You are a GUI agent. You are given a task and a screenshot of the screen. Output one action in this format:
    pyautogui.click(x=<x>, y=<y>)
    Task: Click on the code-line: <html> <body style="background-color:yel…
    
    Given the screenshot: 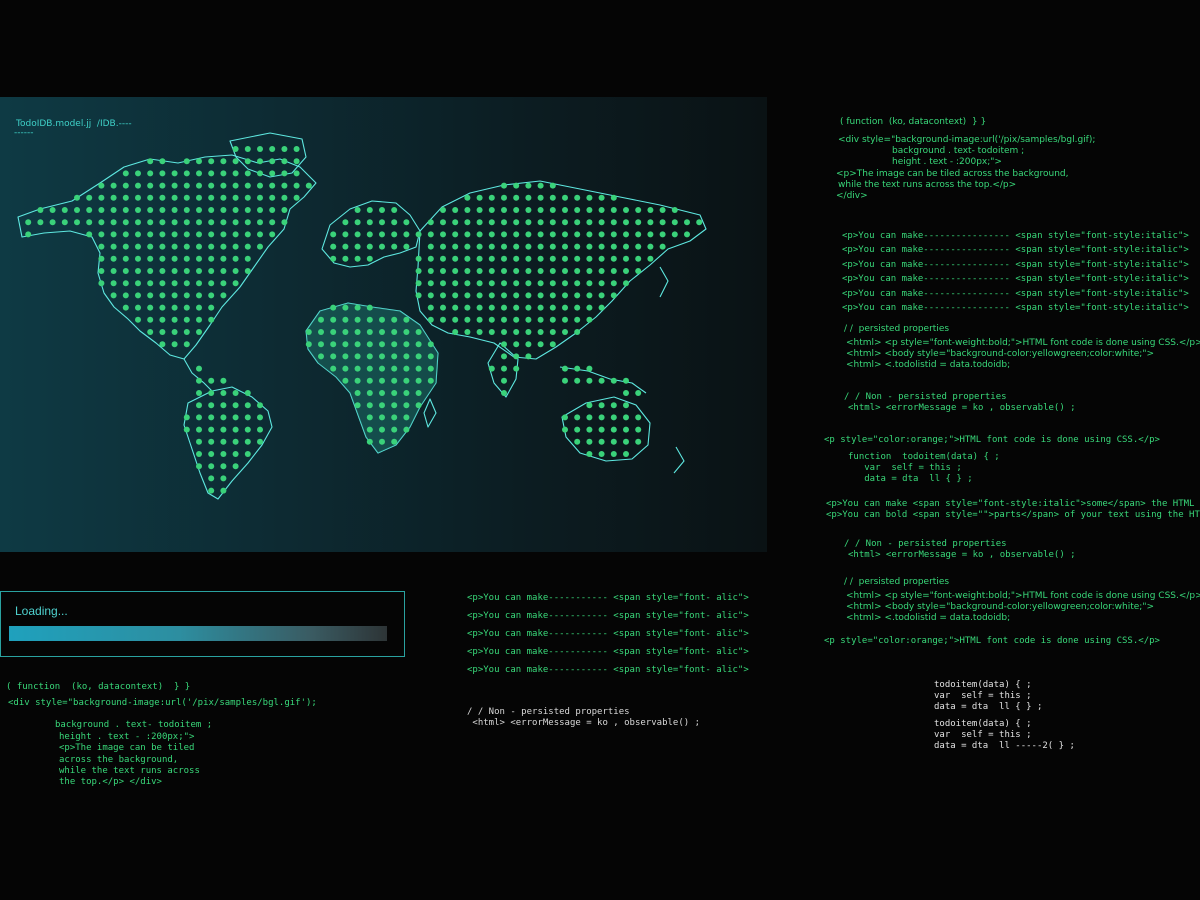 What is the action you would take?
    pyautogui.click(x=1000, y=607)
    